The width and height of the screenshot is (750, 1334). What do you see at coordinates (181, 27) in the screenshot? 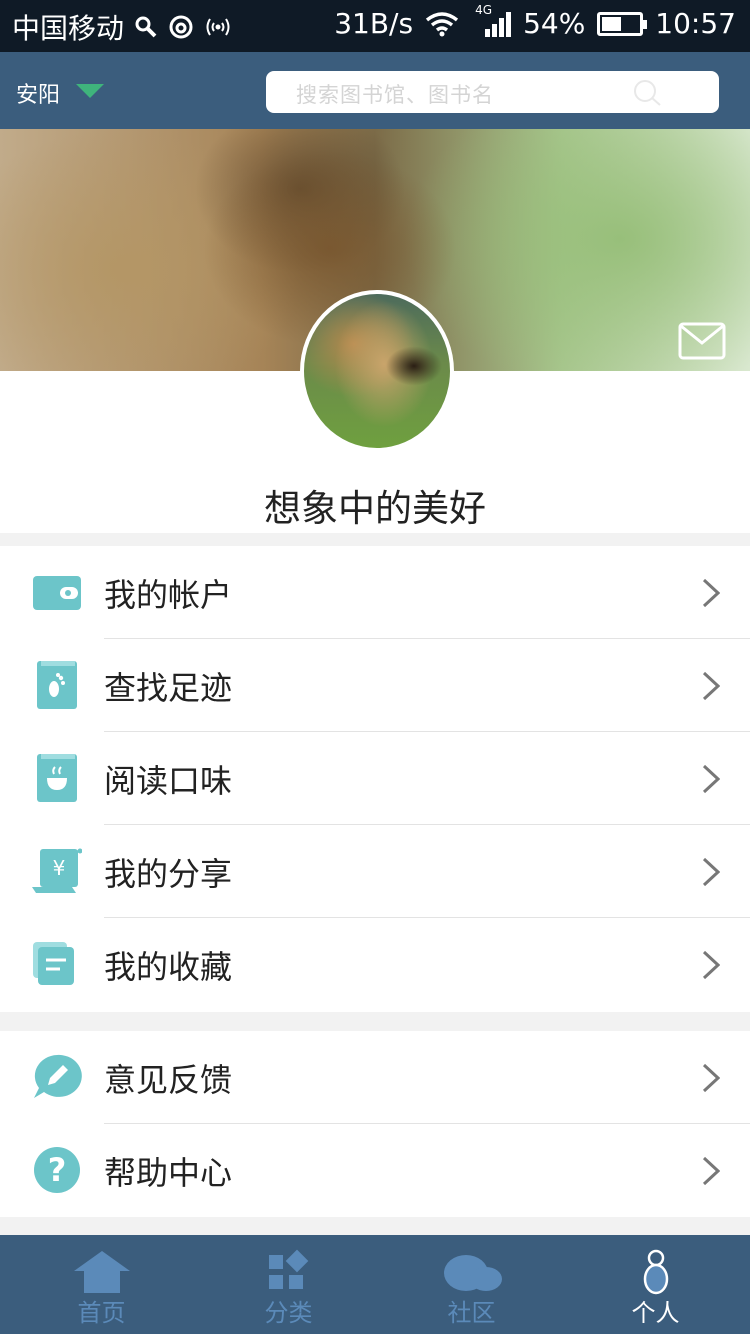
I see `netease-icon` at bounding box center [181, 27].